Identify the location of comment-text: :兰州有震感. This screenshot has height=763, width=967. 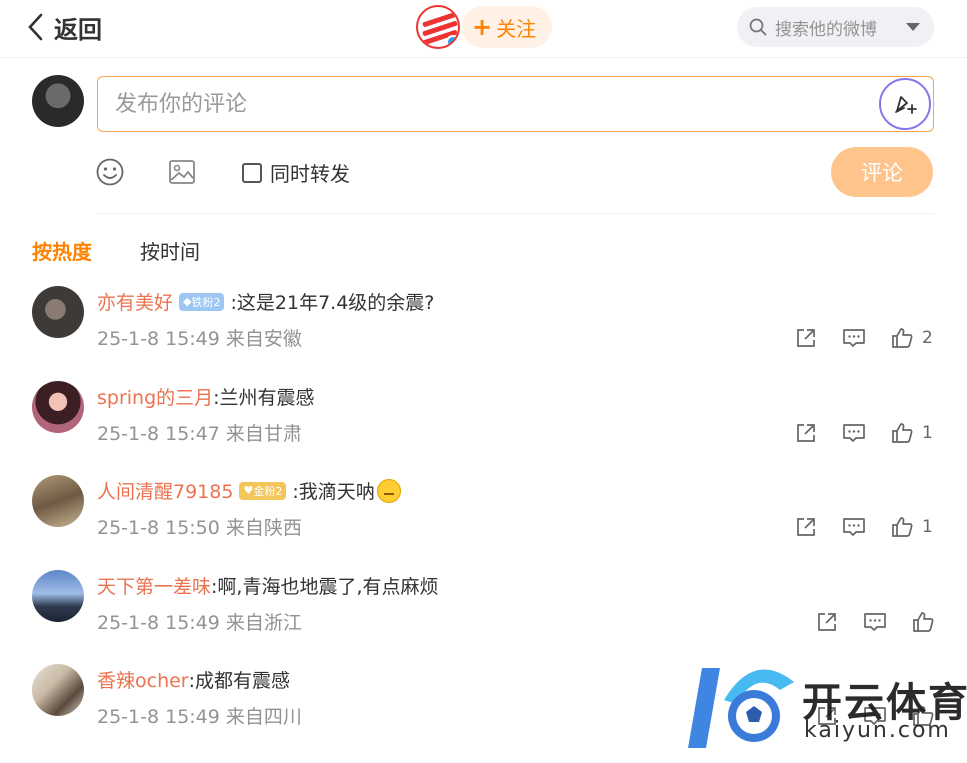
(264, 398).